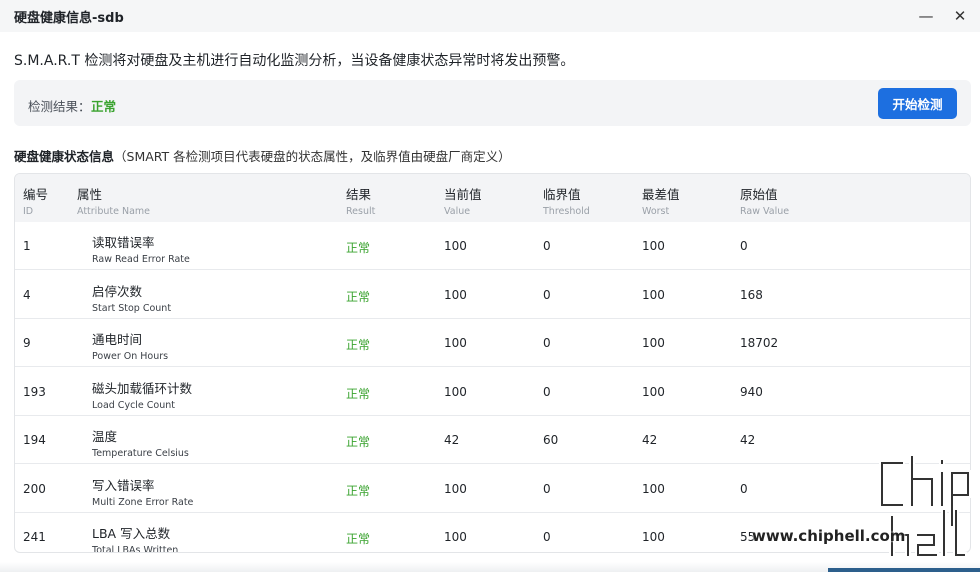 This screenshot has width=980, height=572. Describe the element at coordinates (751, 392) in the screenshot. I see `row-raw: 940` at that location.